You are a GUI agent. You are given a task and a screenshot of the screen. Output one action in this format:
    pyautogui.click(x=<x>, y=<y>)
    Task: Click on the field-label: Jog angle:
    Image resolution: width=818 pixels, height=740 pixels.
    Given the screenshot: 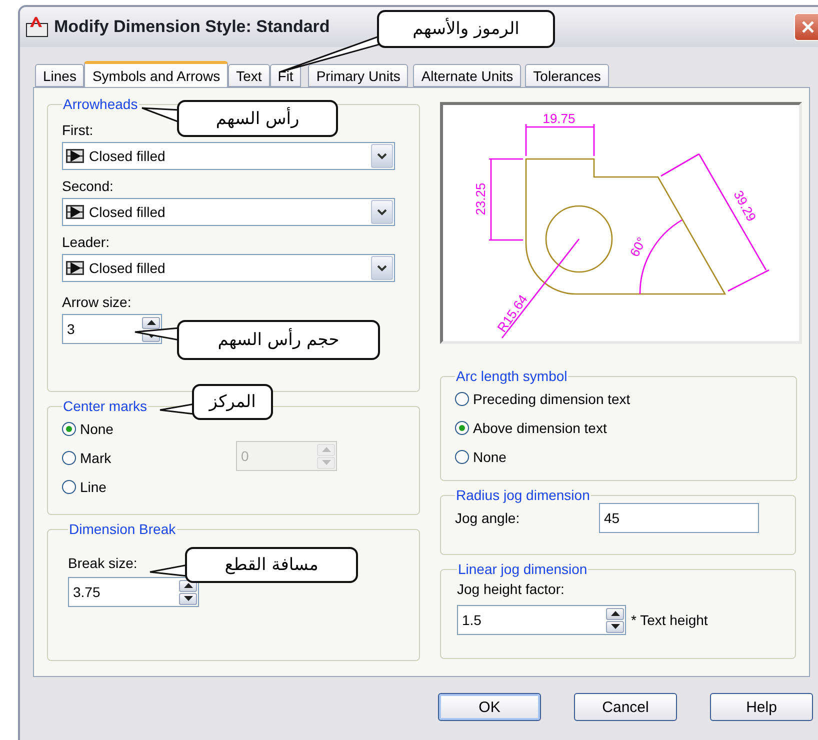 What is the action you would take?
    pyautogui.click(x=488, y=518)
    